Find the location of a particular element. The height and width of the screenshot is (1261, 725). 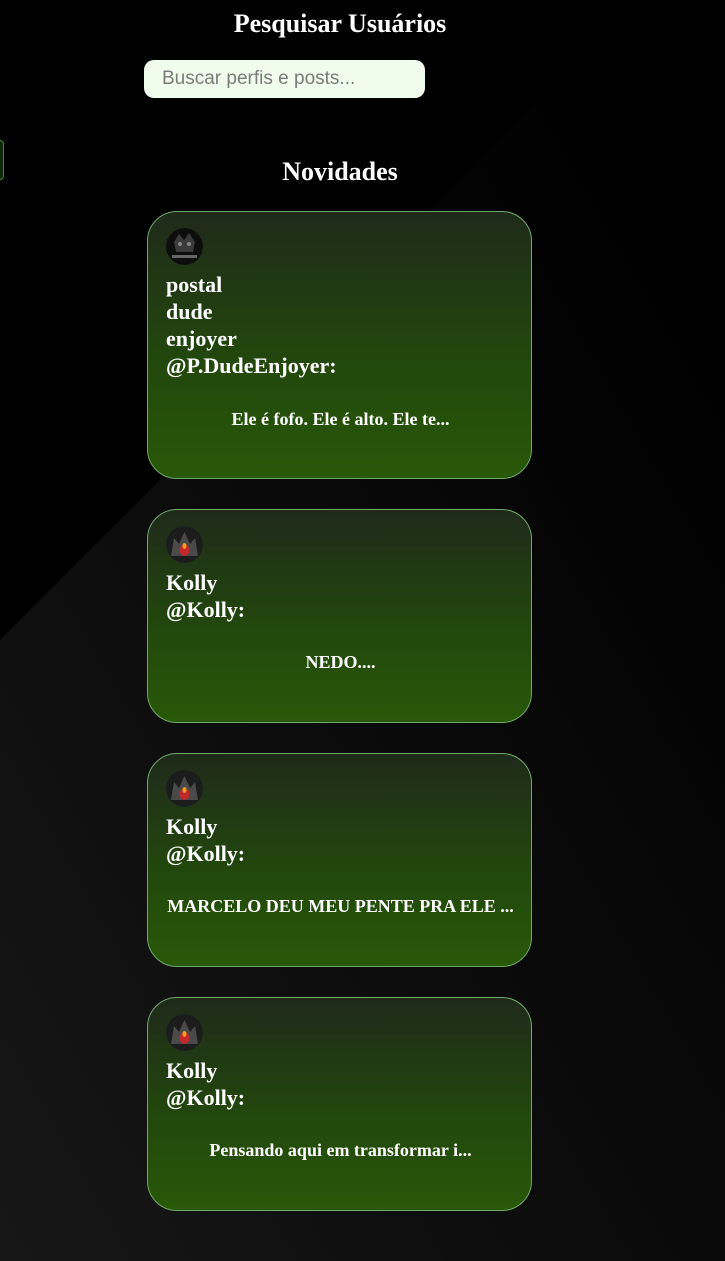

search-title: Pesquisar Usuários is located at coordinates (340, 23).